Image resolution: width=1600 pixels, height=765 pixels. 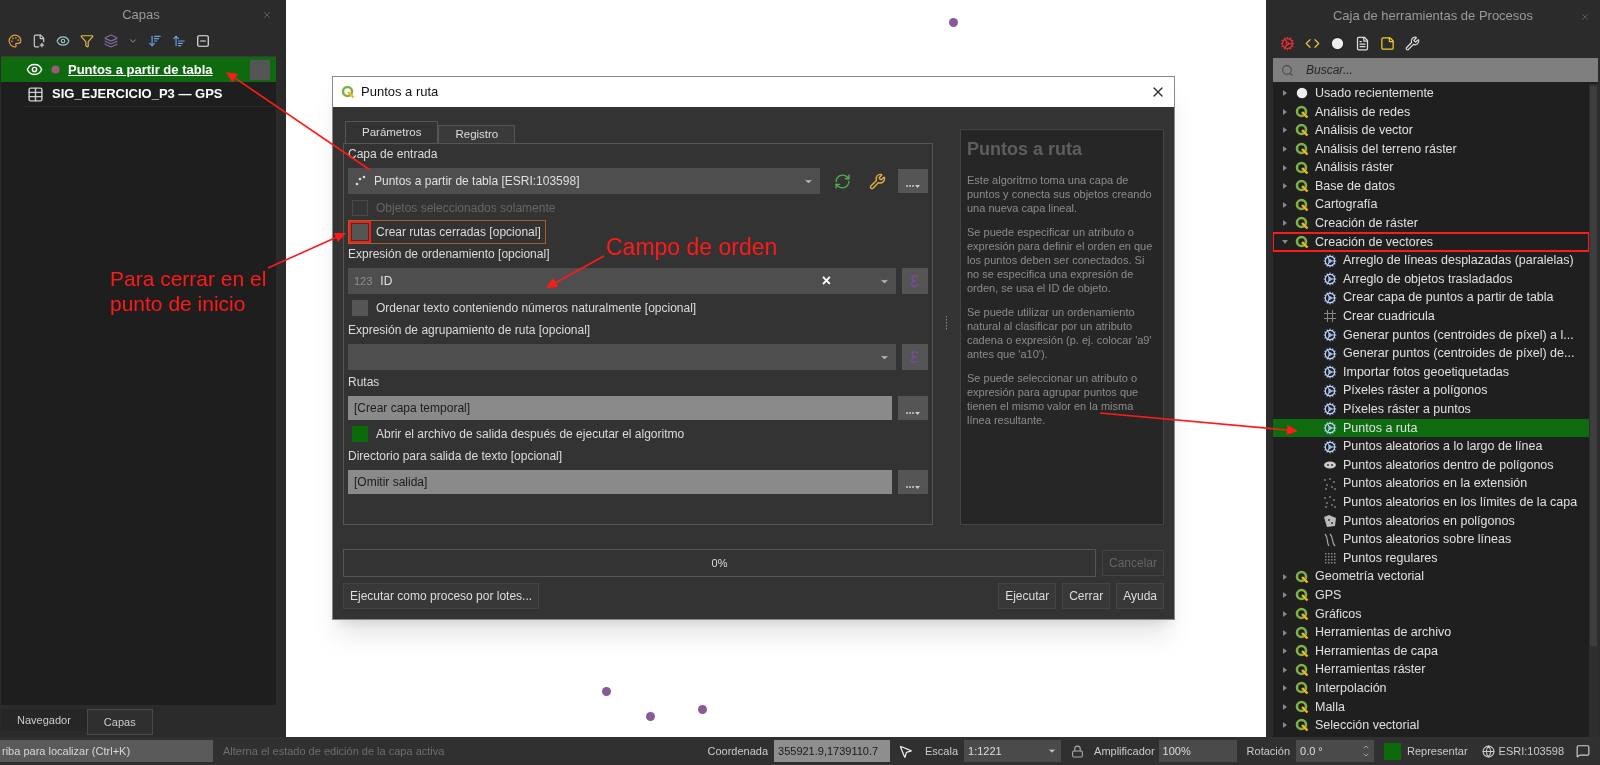 What do you see at coordinates (1431, 409) in the screenshot?
I see `algorithm-item: Píxeles ráster a puntos` at bounding box center [1431, 409].